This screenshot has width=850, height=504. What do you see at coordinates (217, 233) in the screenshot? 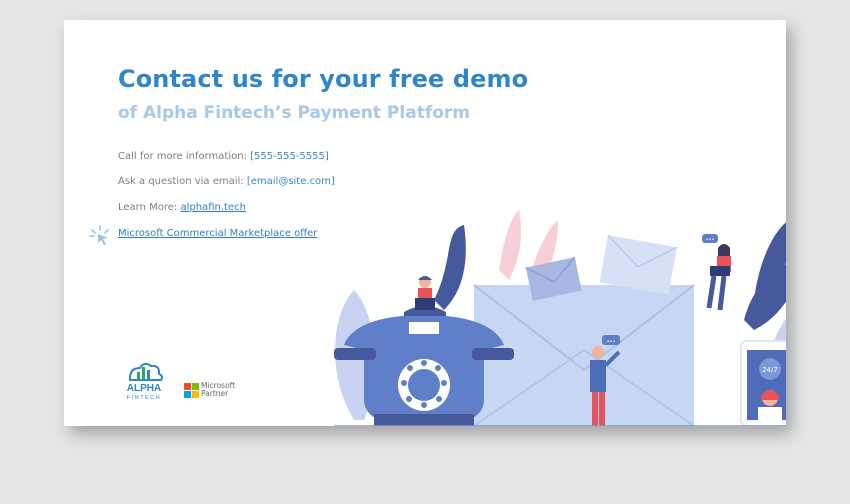
I see `marketplace-offer-link: Microsoft Commercial Marketplace offer` at bounding box center [217, 233].